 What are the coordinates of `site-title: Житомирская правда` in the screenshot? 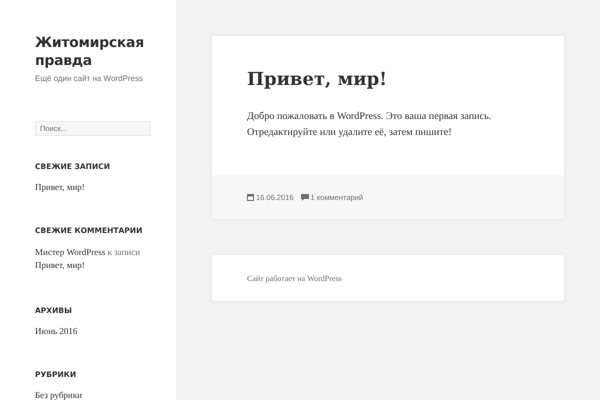 It's located at (90, 52).